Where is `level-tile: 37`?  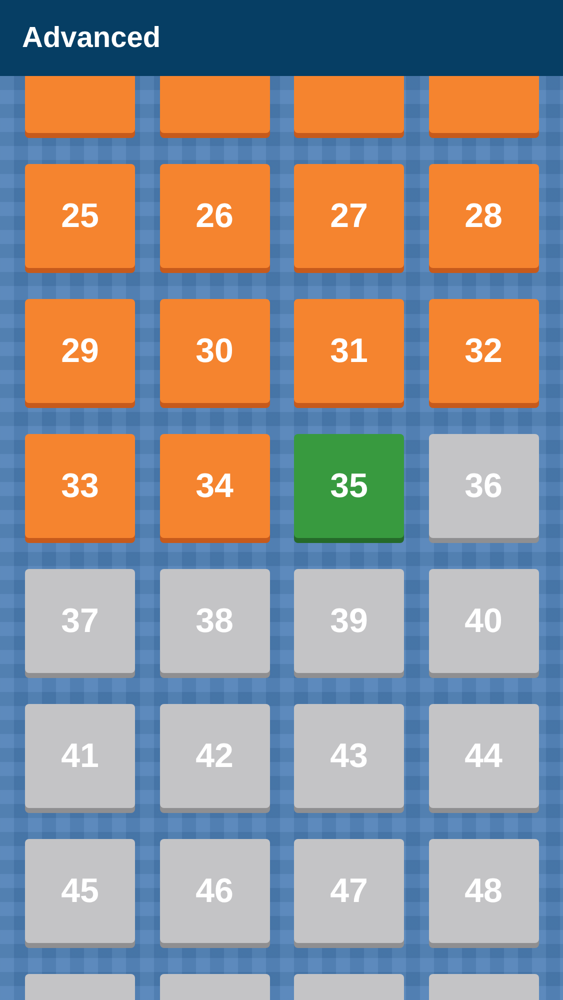 level-tile: 37 is located at coordinates (80, 621).